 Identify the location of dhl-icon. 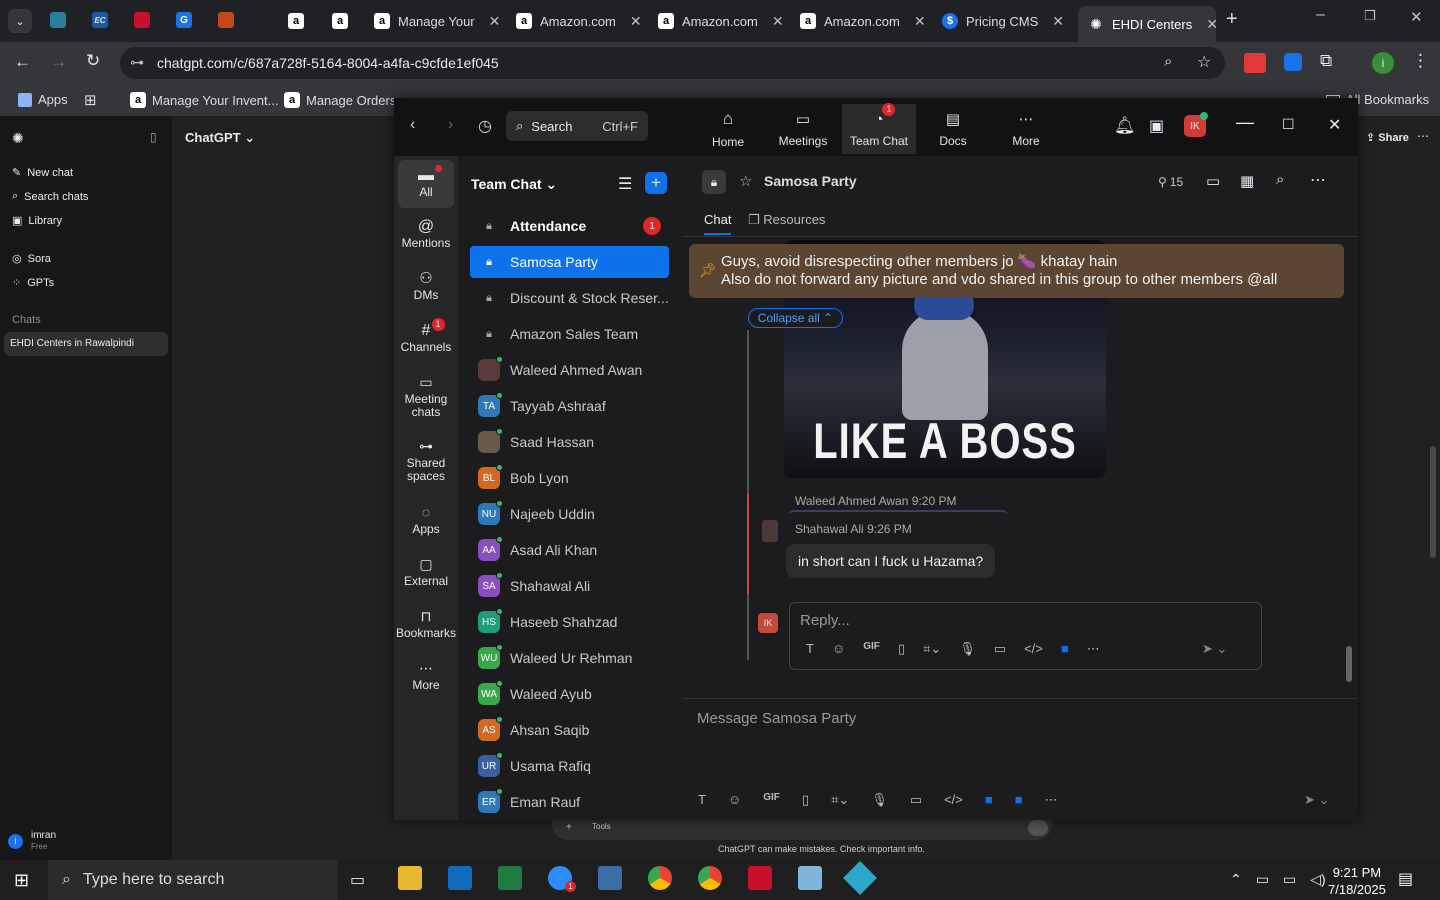
(142, 20).